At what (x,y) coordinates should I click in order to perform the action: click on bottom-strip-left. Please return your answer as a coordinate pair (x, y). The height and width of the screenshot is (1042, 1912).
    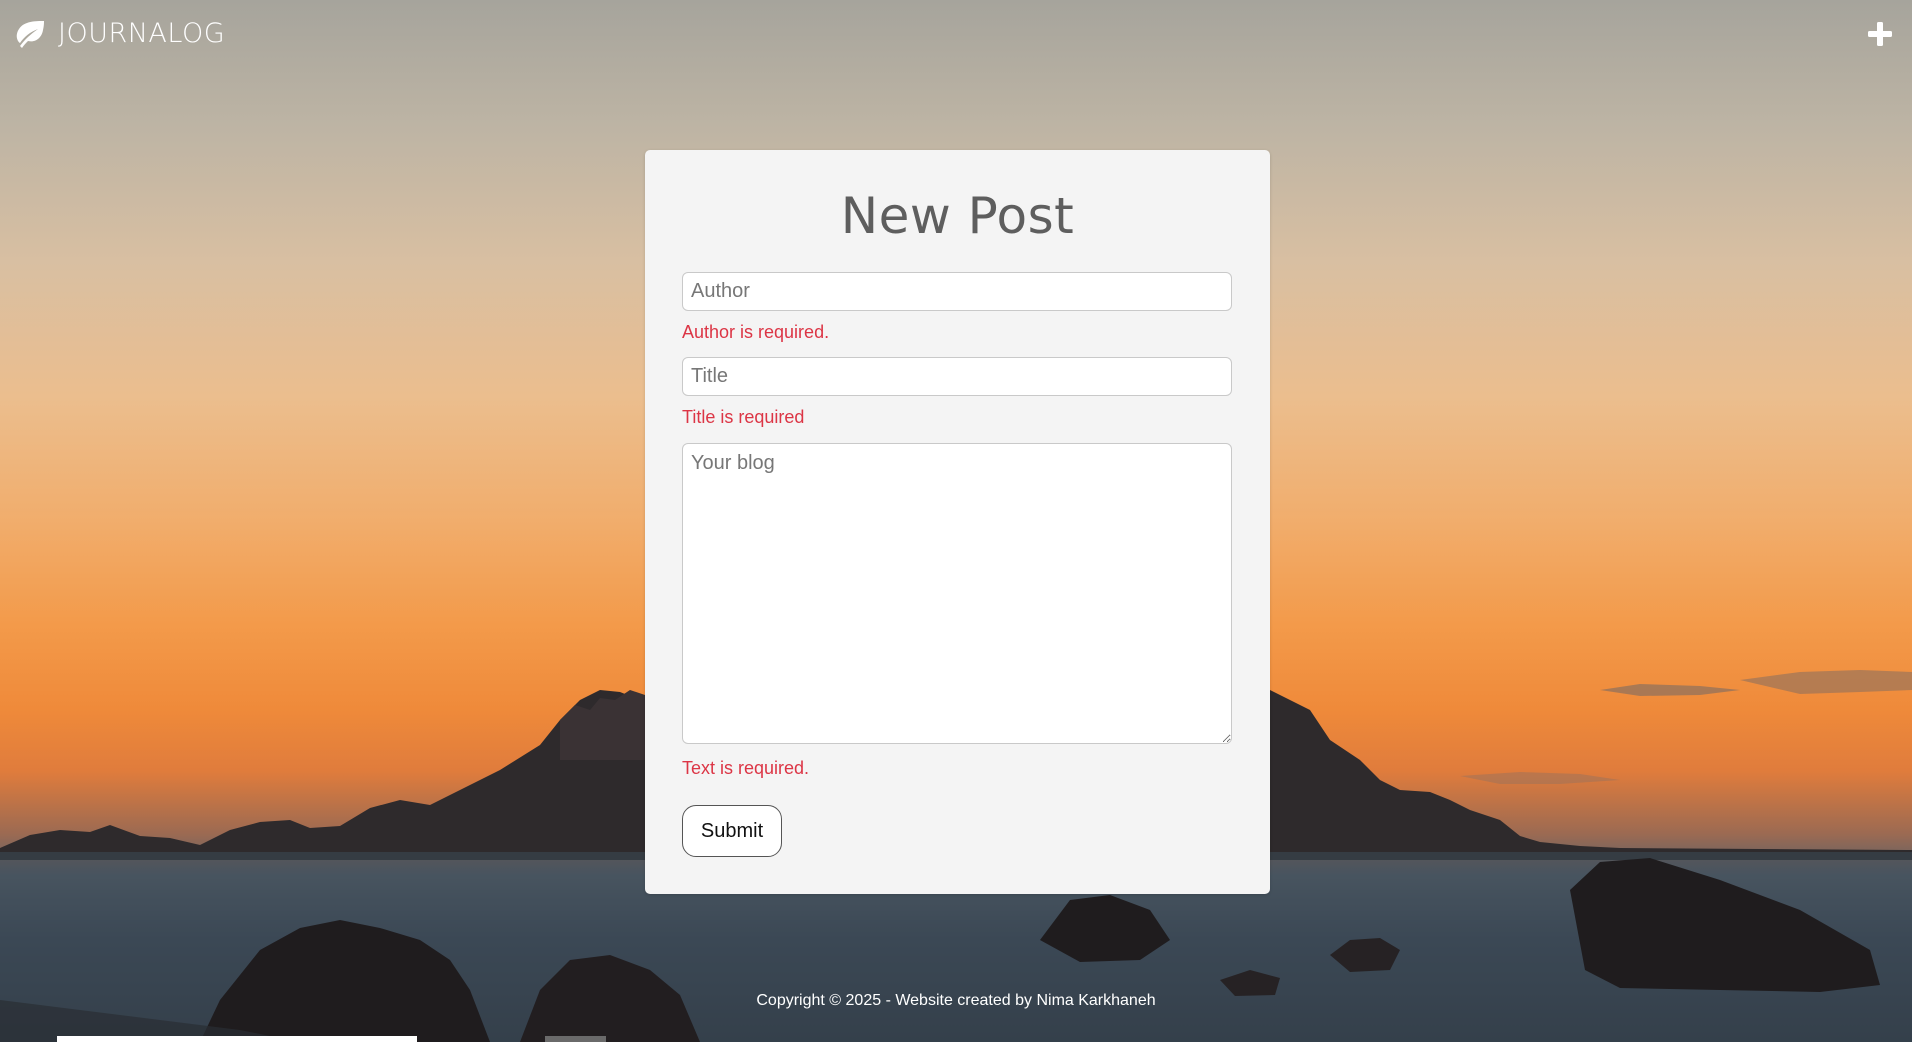
    Looking at the image, I should click on (237, 1039).